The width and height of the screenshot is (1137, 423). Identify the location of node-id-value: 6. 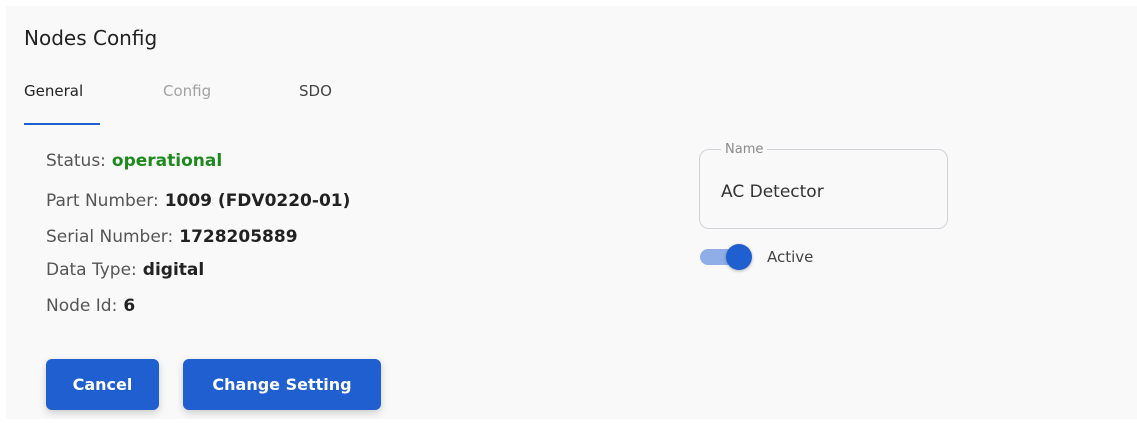
(129, 306).